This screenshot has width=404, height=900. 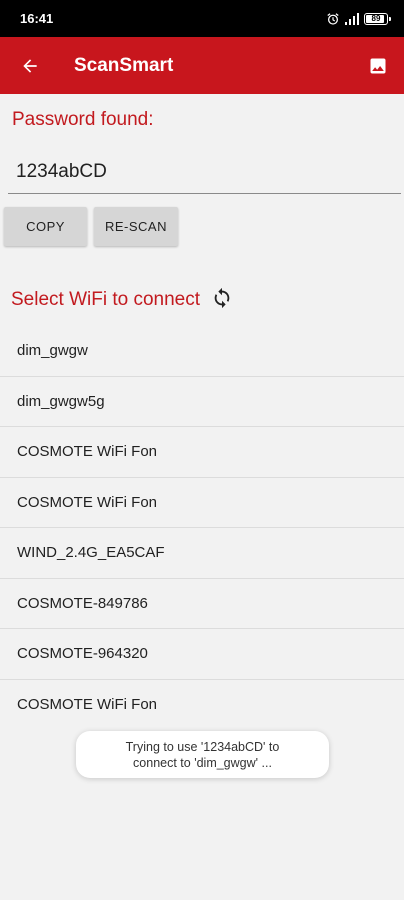 I want to click on wifi-item: COSMOTE-849786, so click(x=202, y=604).